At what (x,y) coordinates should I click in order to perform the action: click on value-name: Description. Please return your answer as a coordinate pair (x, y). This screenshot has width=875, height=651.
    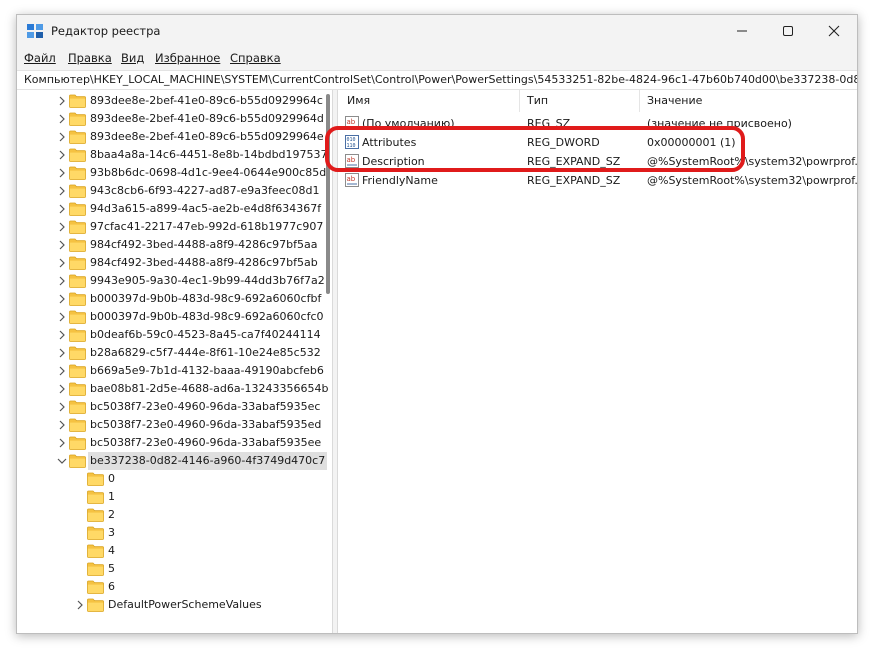
    Looking at the image, I should click on (393, 161).